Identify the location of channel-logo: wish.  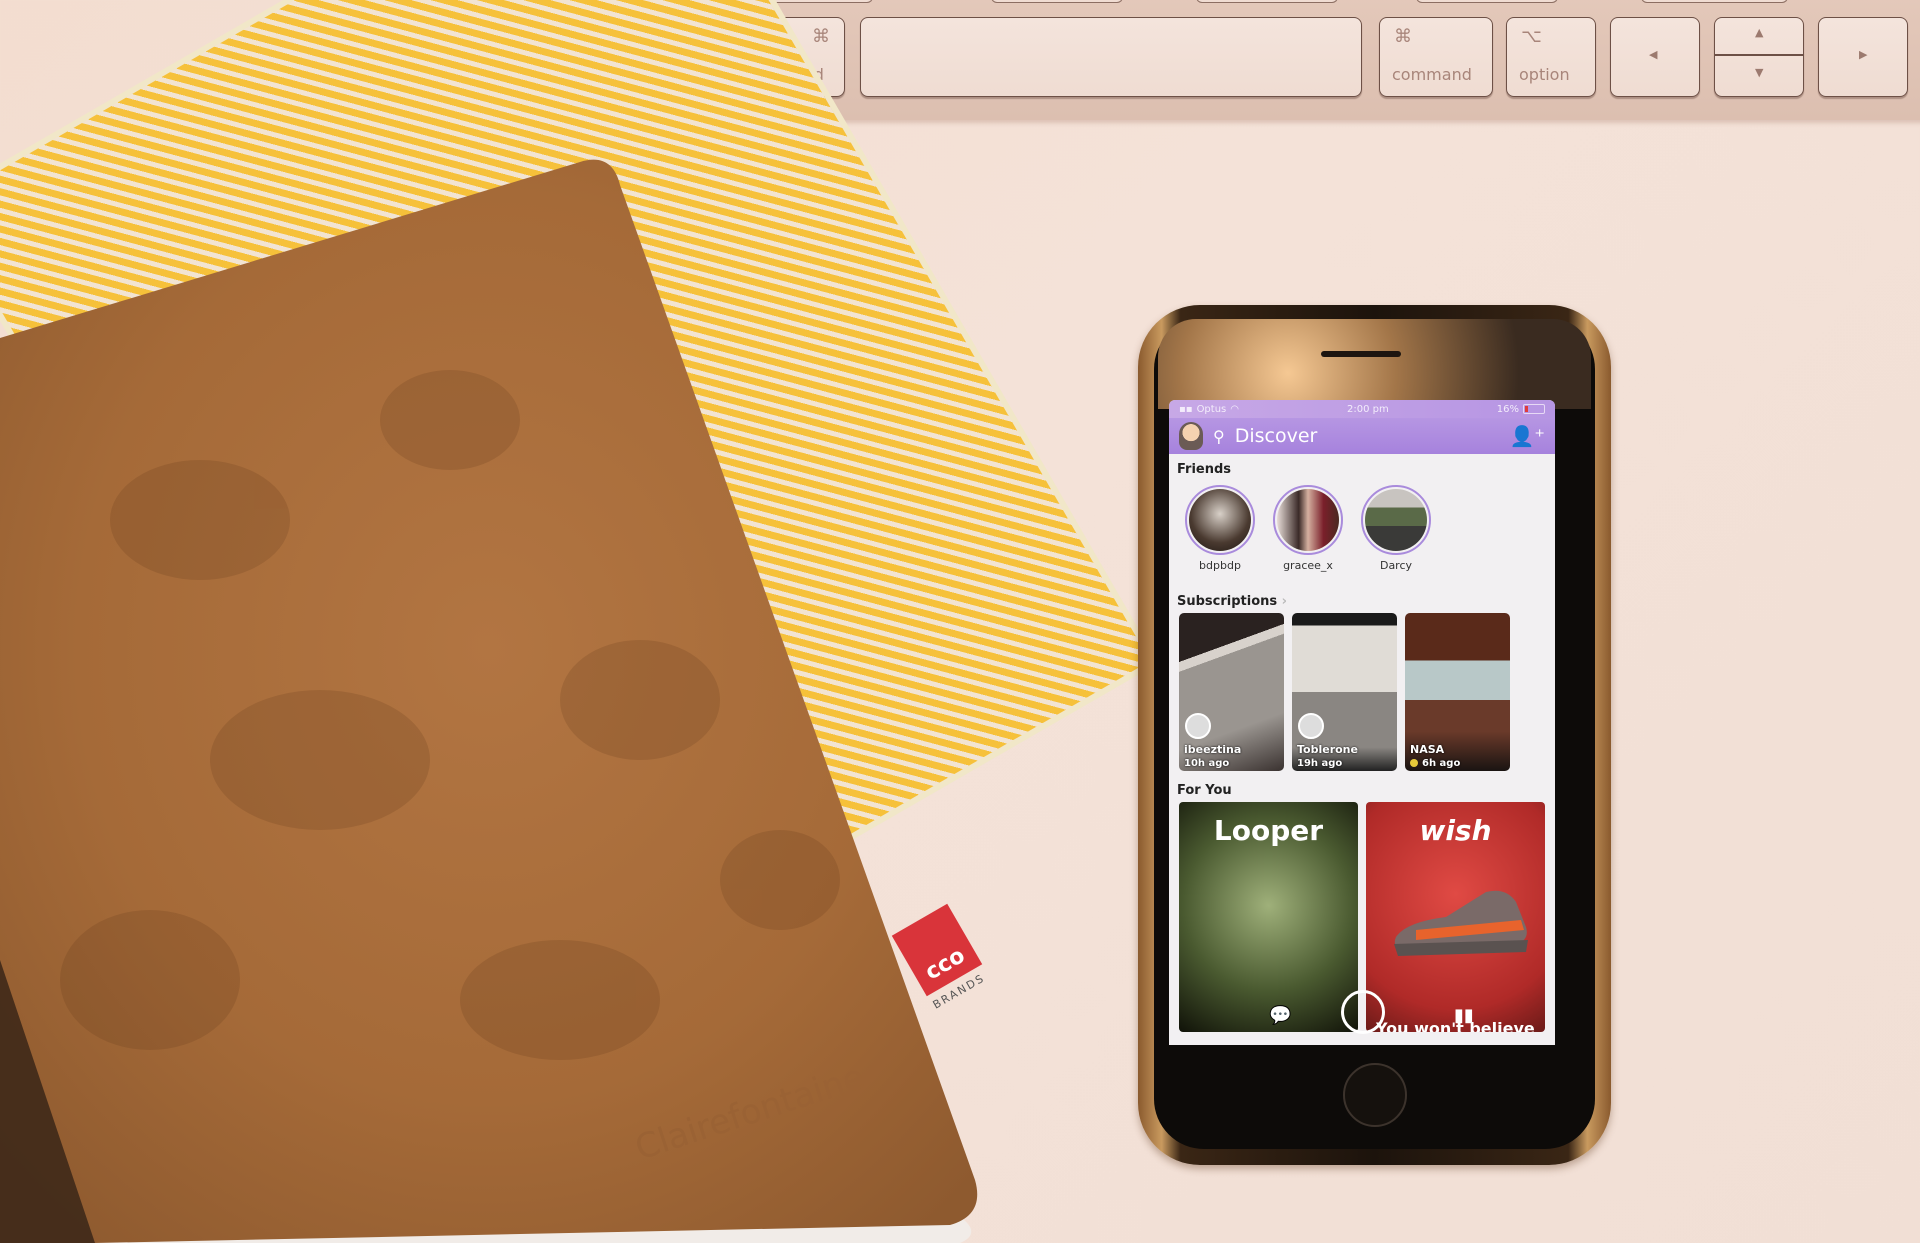
(1455, 830).